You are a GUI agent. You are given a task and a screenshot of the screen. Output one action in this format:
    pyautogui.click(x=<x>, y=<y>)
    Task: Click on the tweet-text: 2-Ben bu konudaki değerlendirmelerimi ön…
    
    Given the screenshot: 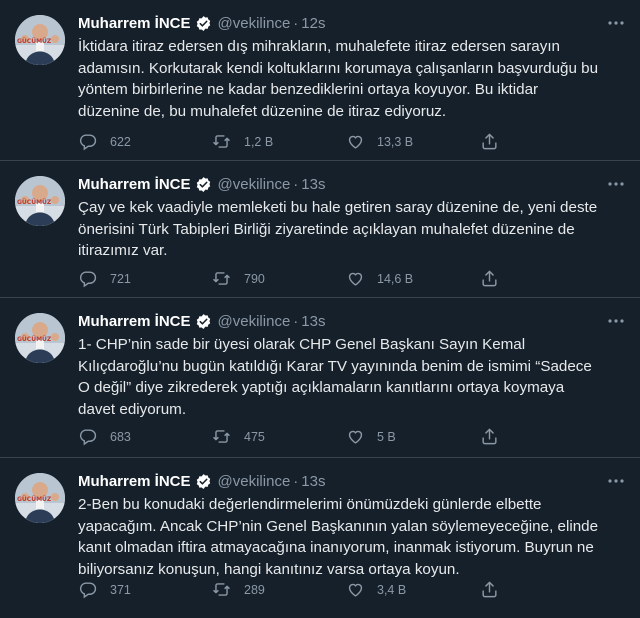 What is the action you would take?
    pyautogui.click(x=338, y=537)
    